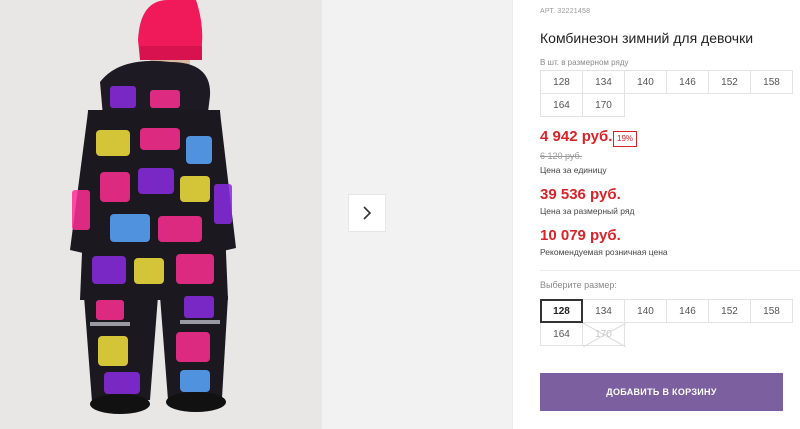 The height and width of the screenshot is (429, 800). What do you see at coordinates (603, 105) in the screenshot?
I see `row-size-cell: 170` at bounding box center [603, 105].